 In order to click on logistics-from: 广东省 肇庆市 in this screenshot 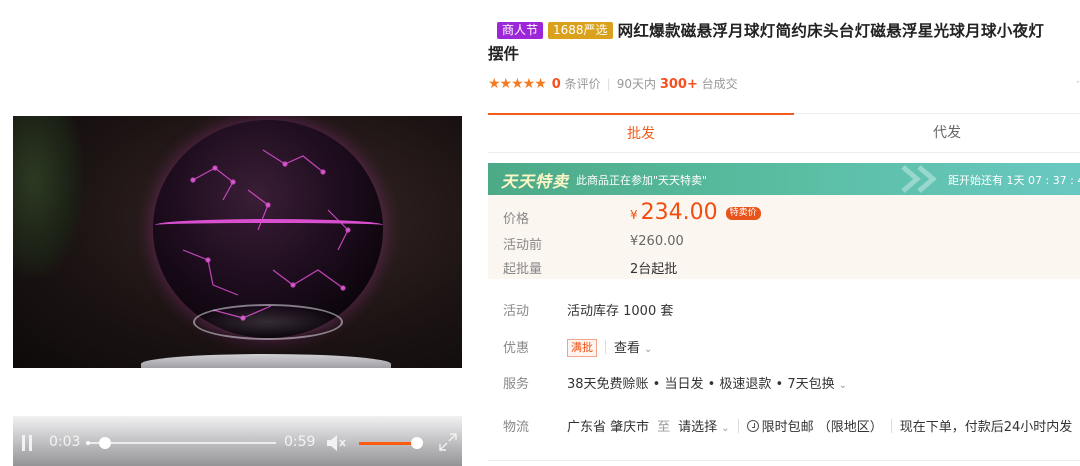, I will do `click(608, 427)`.